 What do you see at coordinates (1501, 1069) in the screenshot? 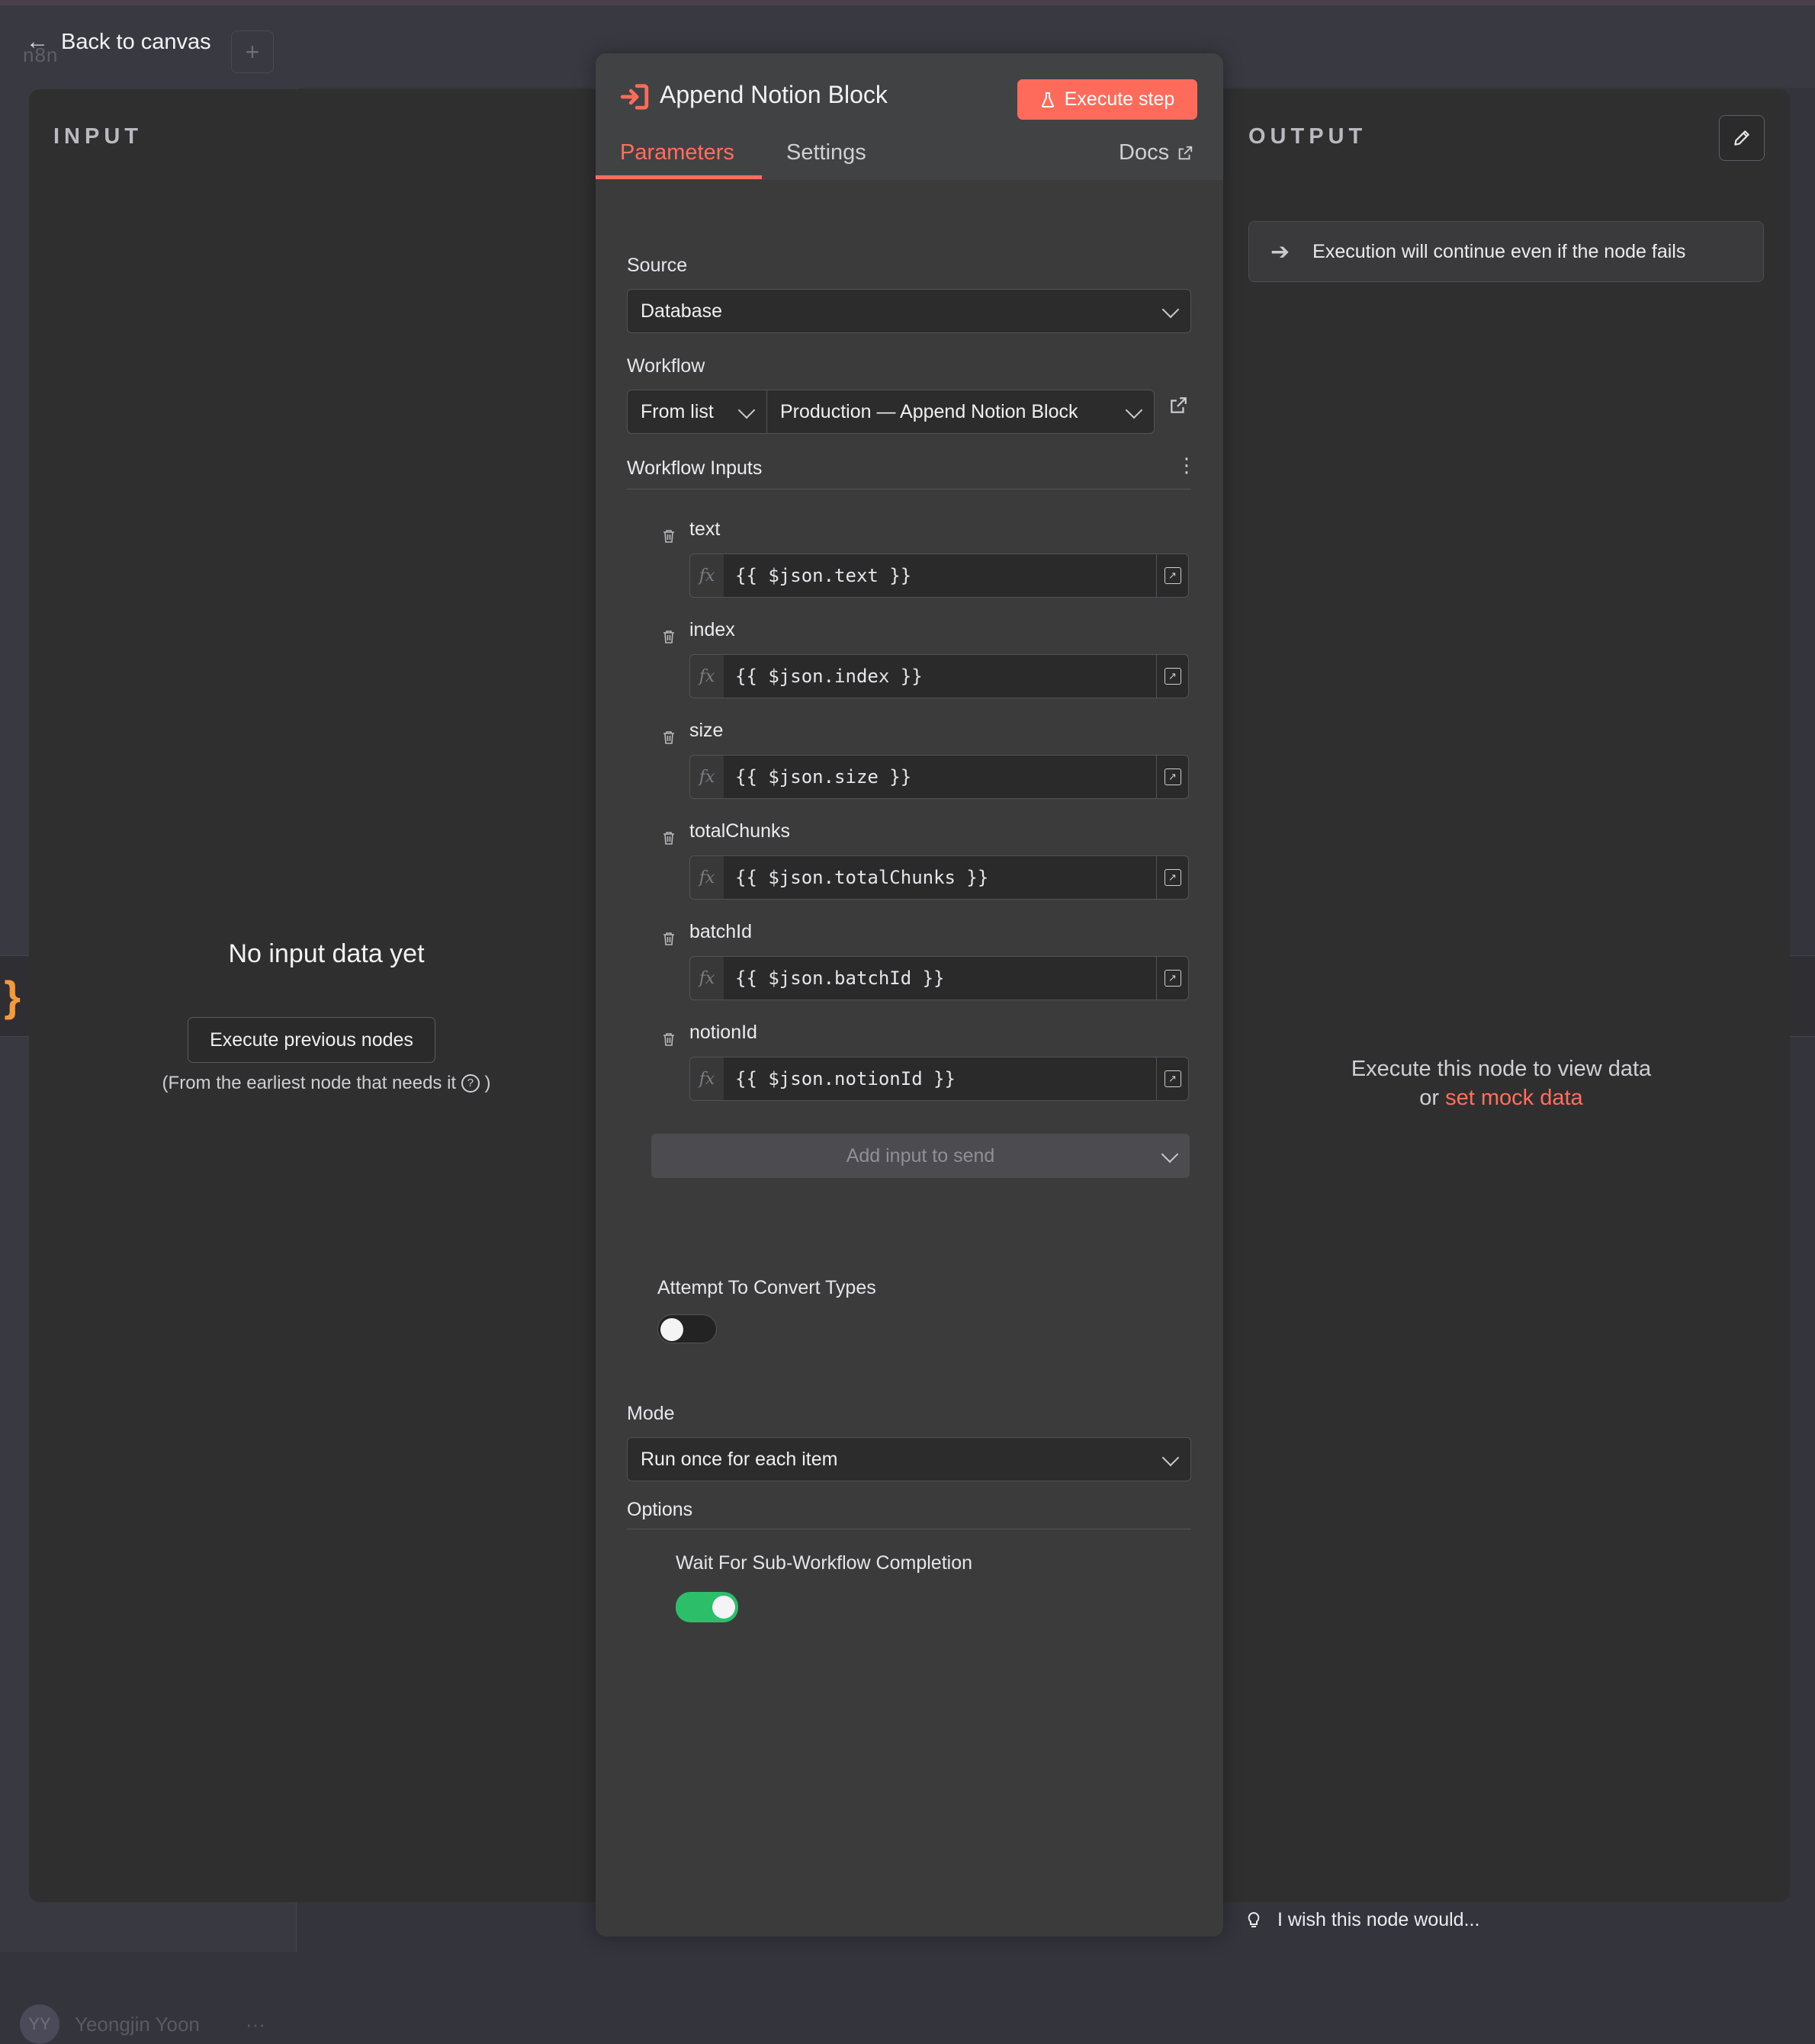
I see `execute-hint-text: Execute this node to view data` at bounding box center [1501, 1069].